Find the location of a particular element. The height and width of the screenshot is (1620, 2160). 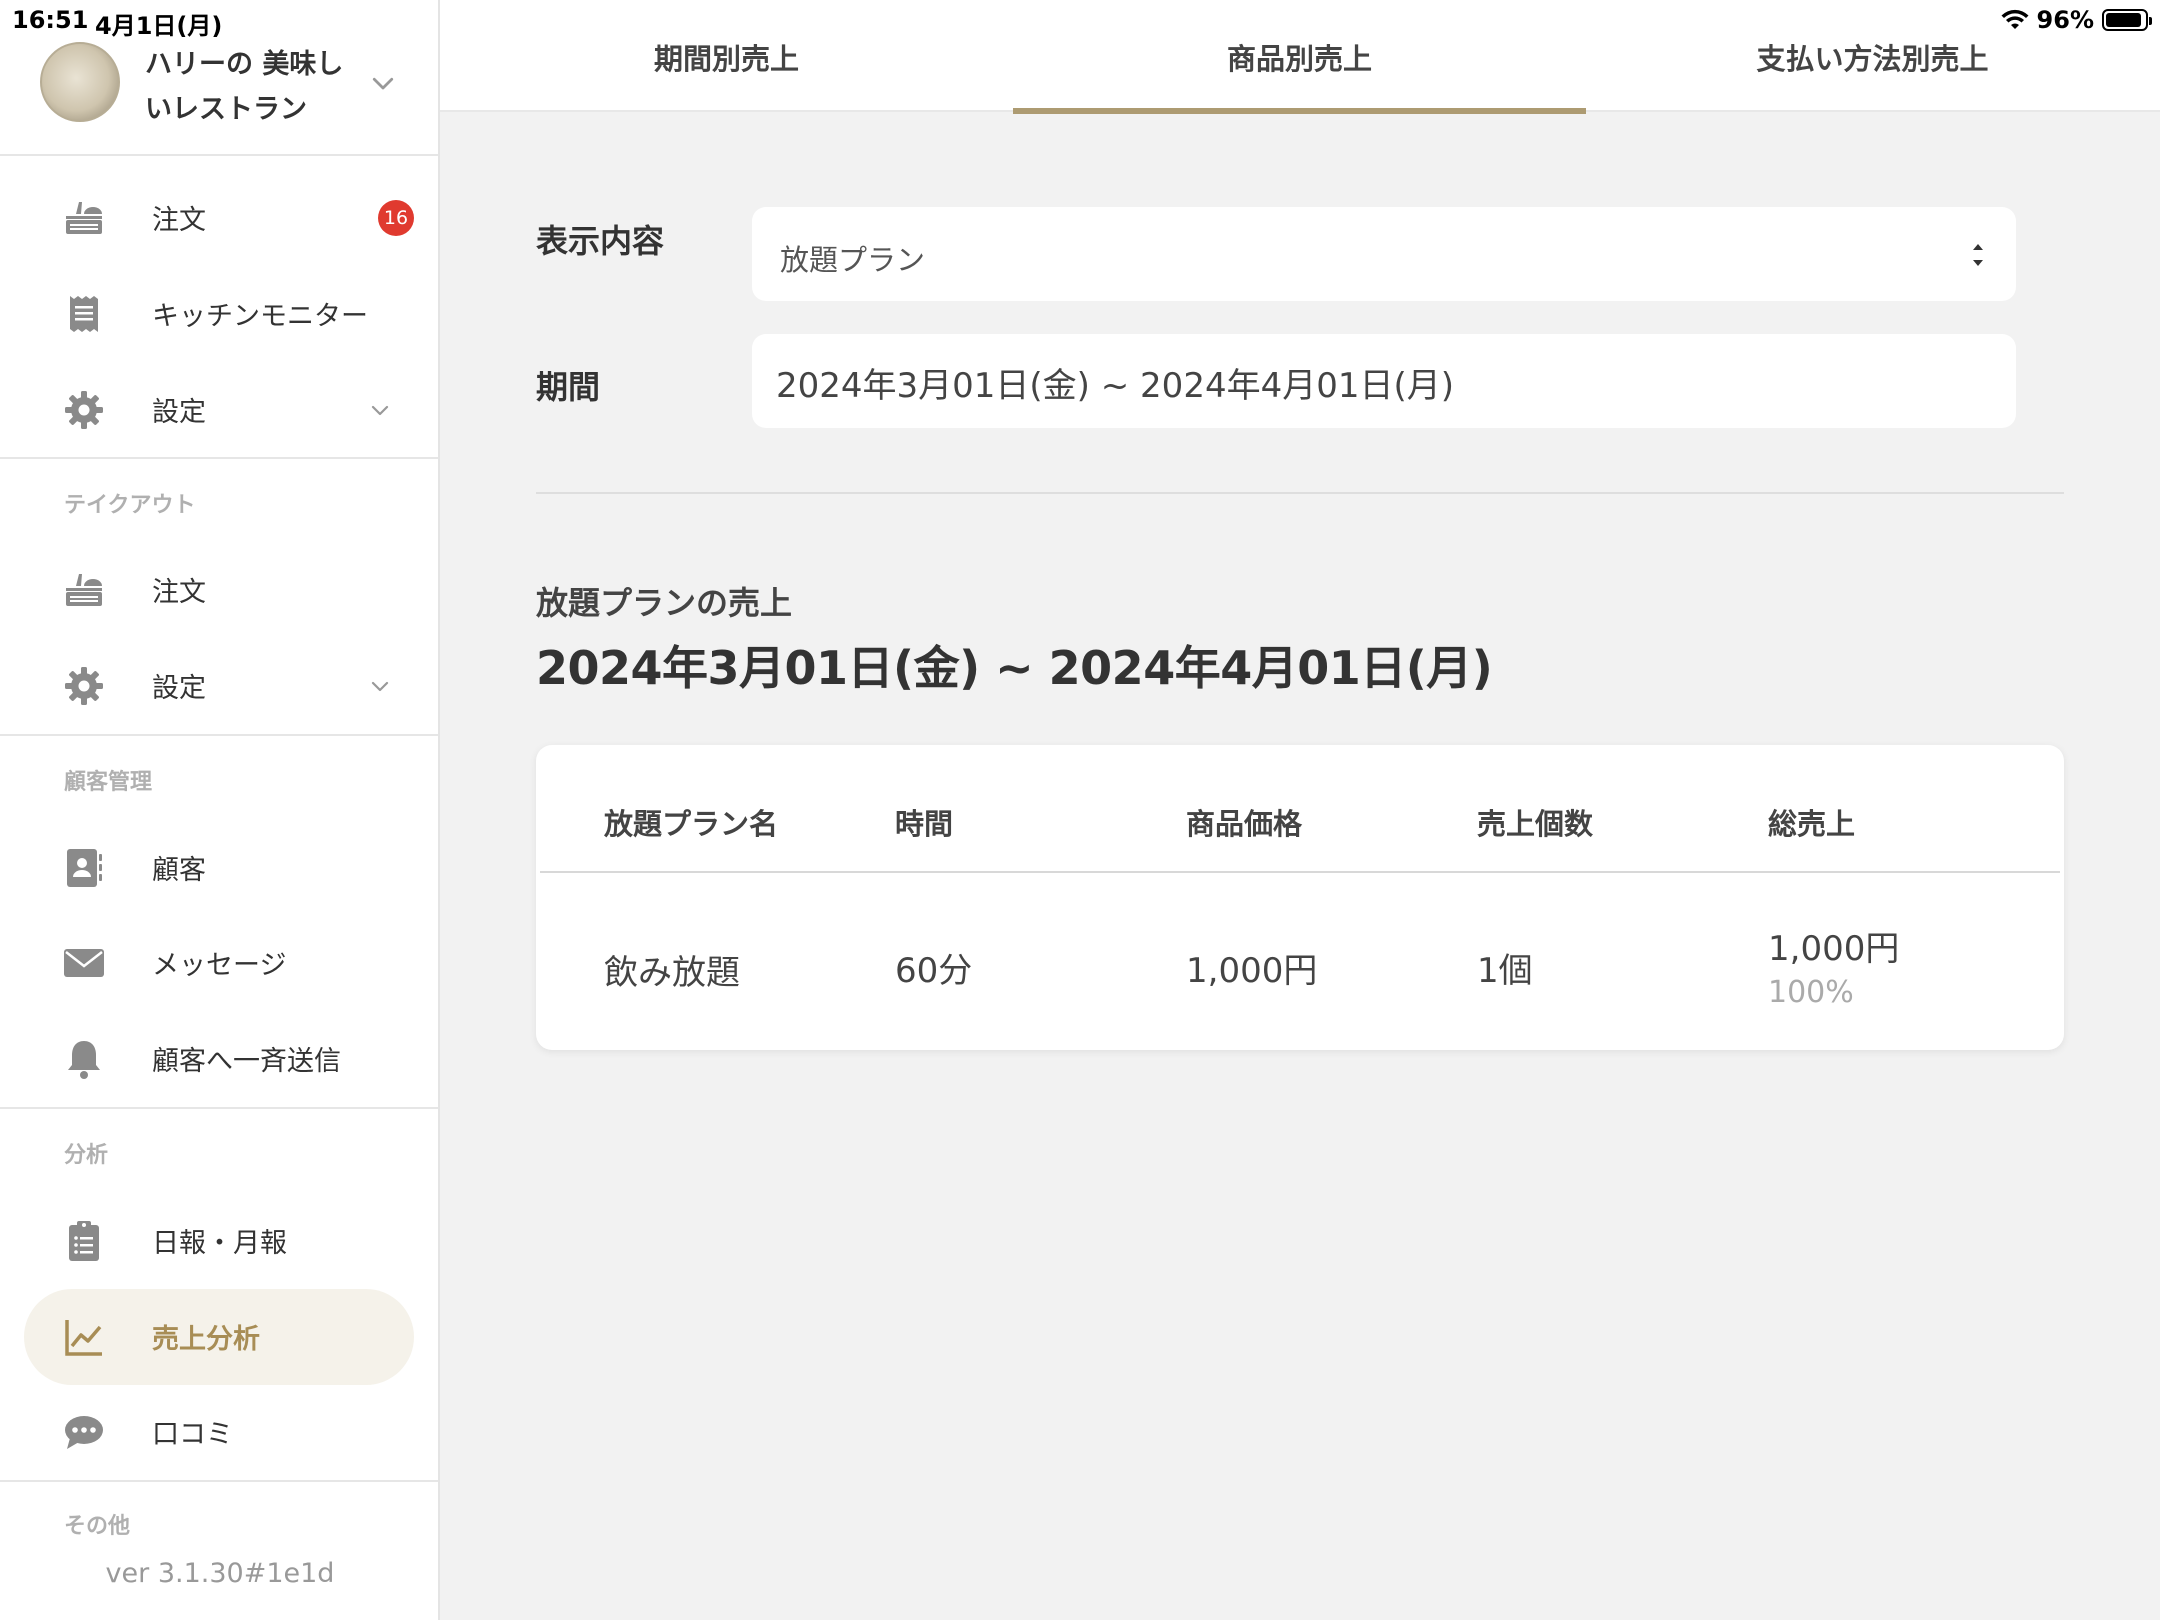

clipboard-icon is located at coordinates (84, 1241).